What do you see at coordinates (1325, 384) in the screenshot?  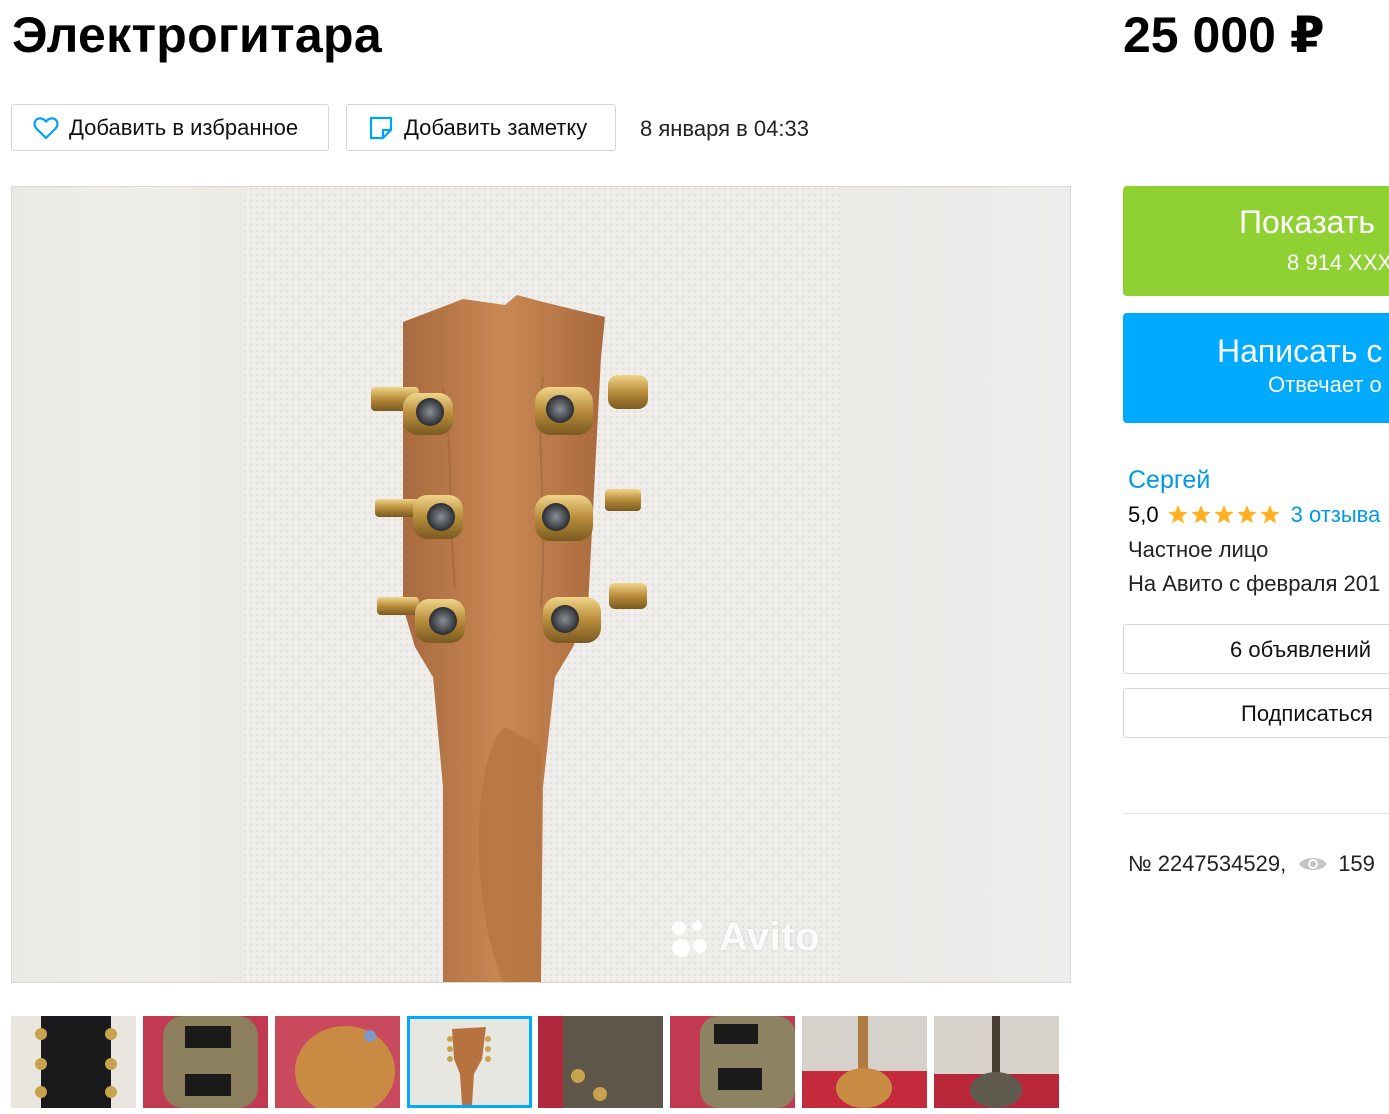 I see `response-time-text: Отвечает о` at bounding box center [1325, 384].